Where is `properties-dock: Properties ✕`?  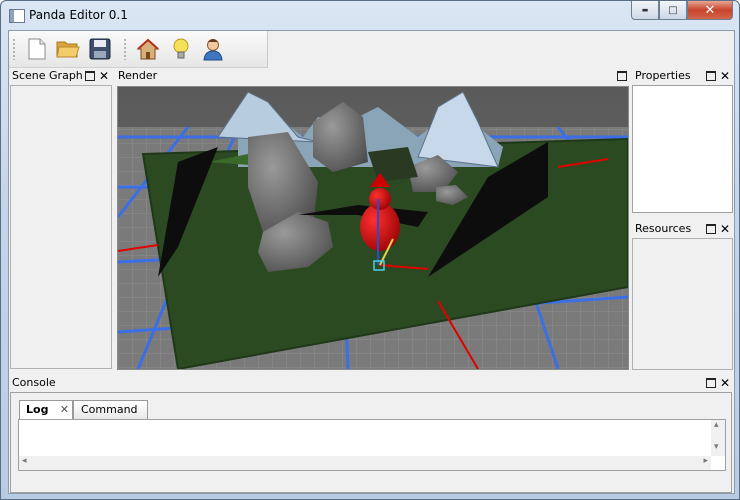
properties-dock: Properties ✕ is located at coordinates (683, 141).